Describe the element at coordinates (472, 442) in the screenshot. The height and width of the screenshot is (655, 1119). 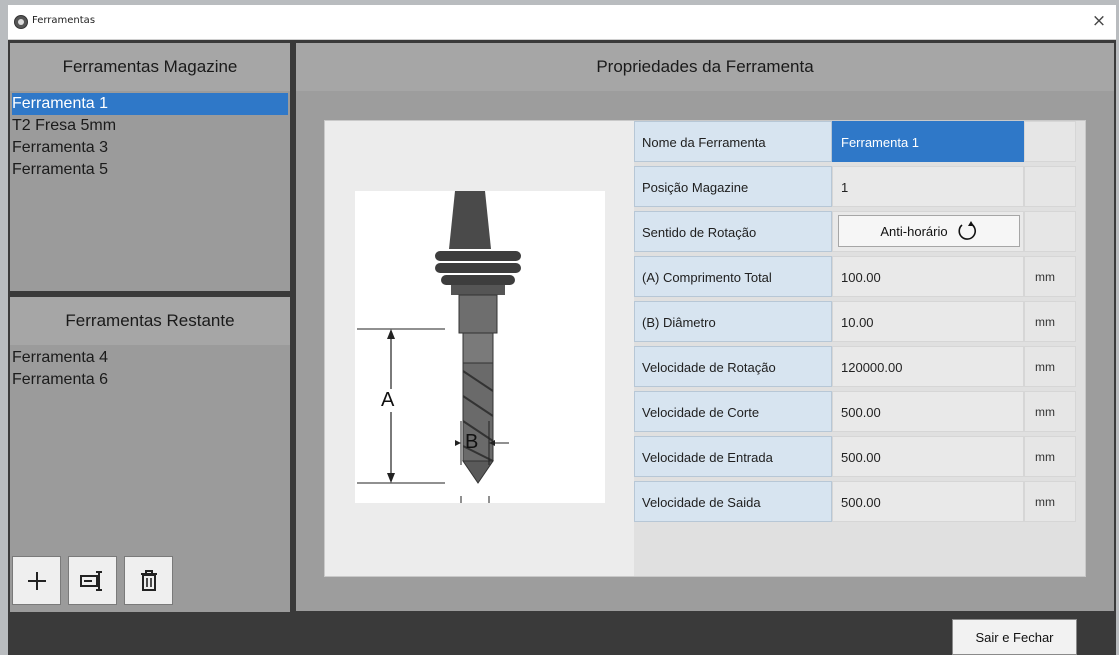
I see `dimension-b-label: B` at that location.